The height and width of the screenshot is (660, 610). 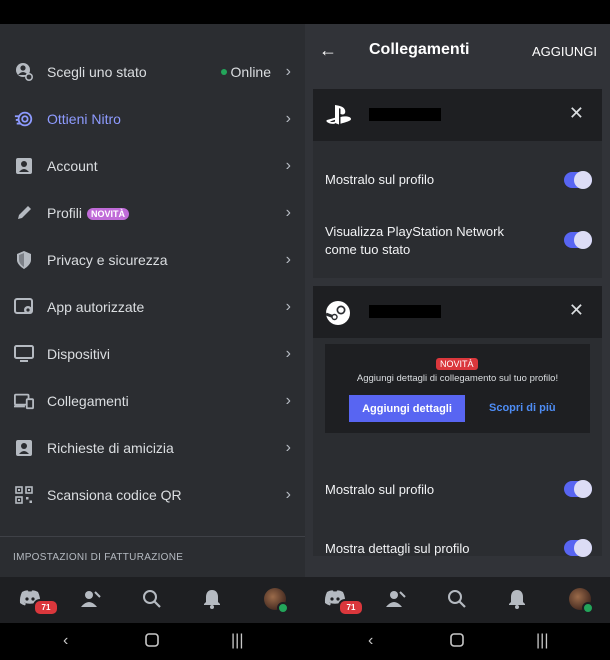 I want to click on menu-item-set-status: Scegli uno stato Online ›, so click(x=152, y=71).